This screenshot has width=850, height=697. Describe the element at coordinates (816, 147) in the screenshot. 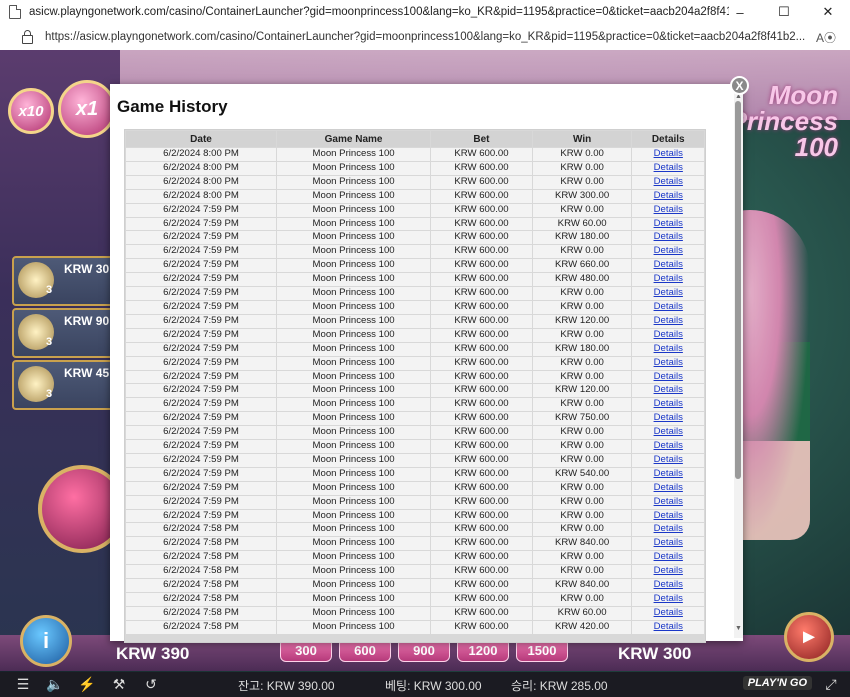

I see `logo-line: 100` at that location.